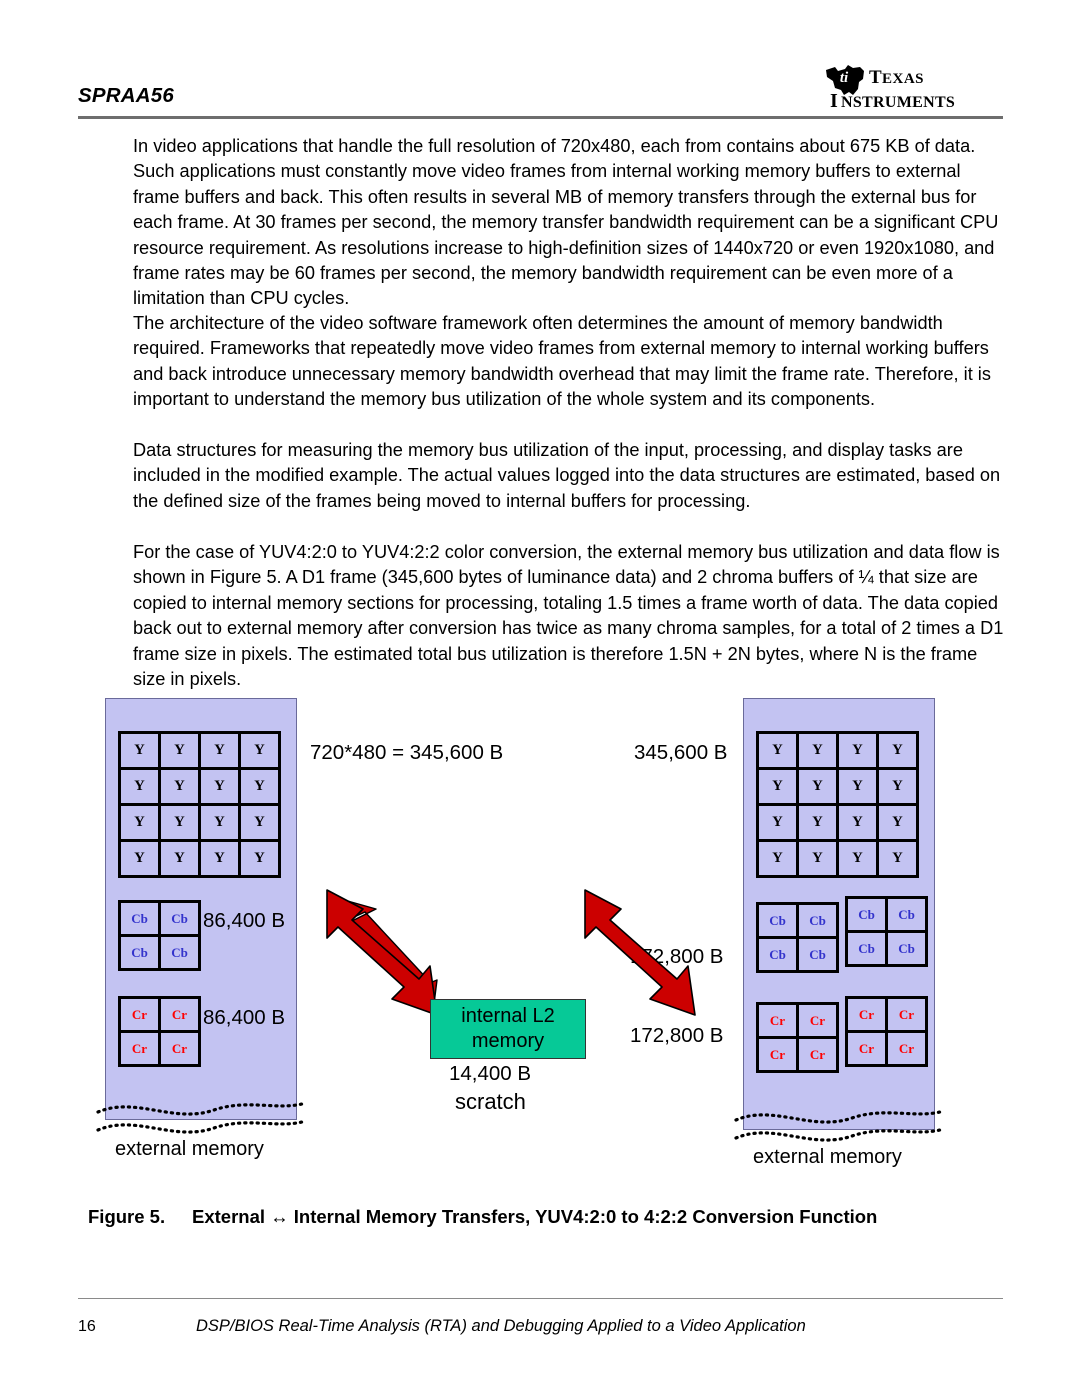 The image size is (1080, 1397). What do you see at coordinates (886, 931) in the screenshot?
I see `right-cb-grid-second: Cb Cb Cb Cb` at bounding box center [886, 931].